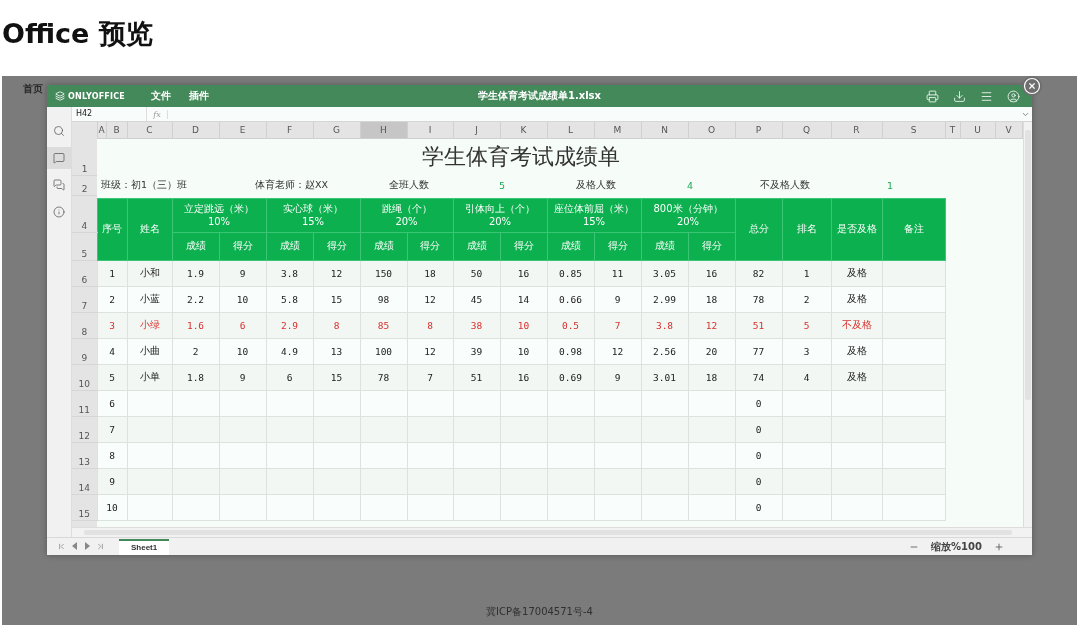 The width and height of the screenshot is (1080, 633). I want to click on column-letter: B, so click(116, 130).